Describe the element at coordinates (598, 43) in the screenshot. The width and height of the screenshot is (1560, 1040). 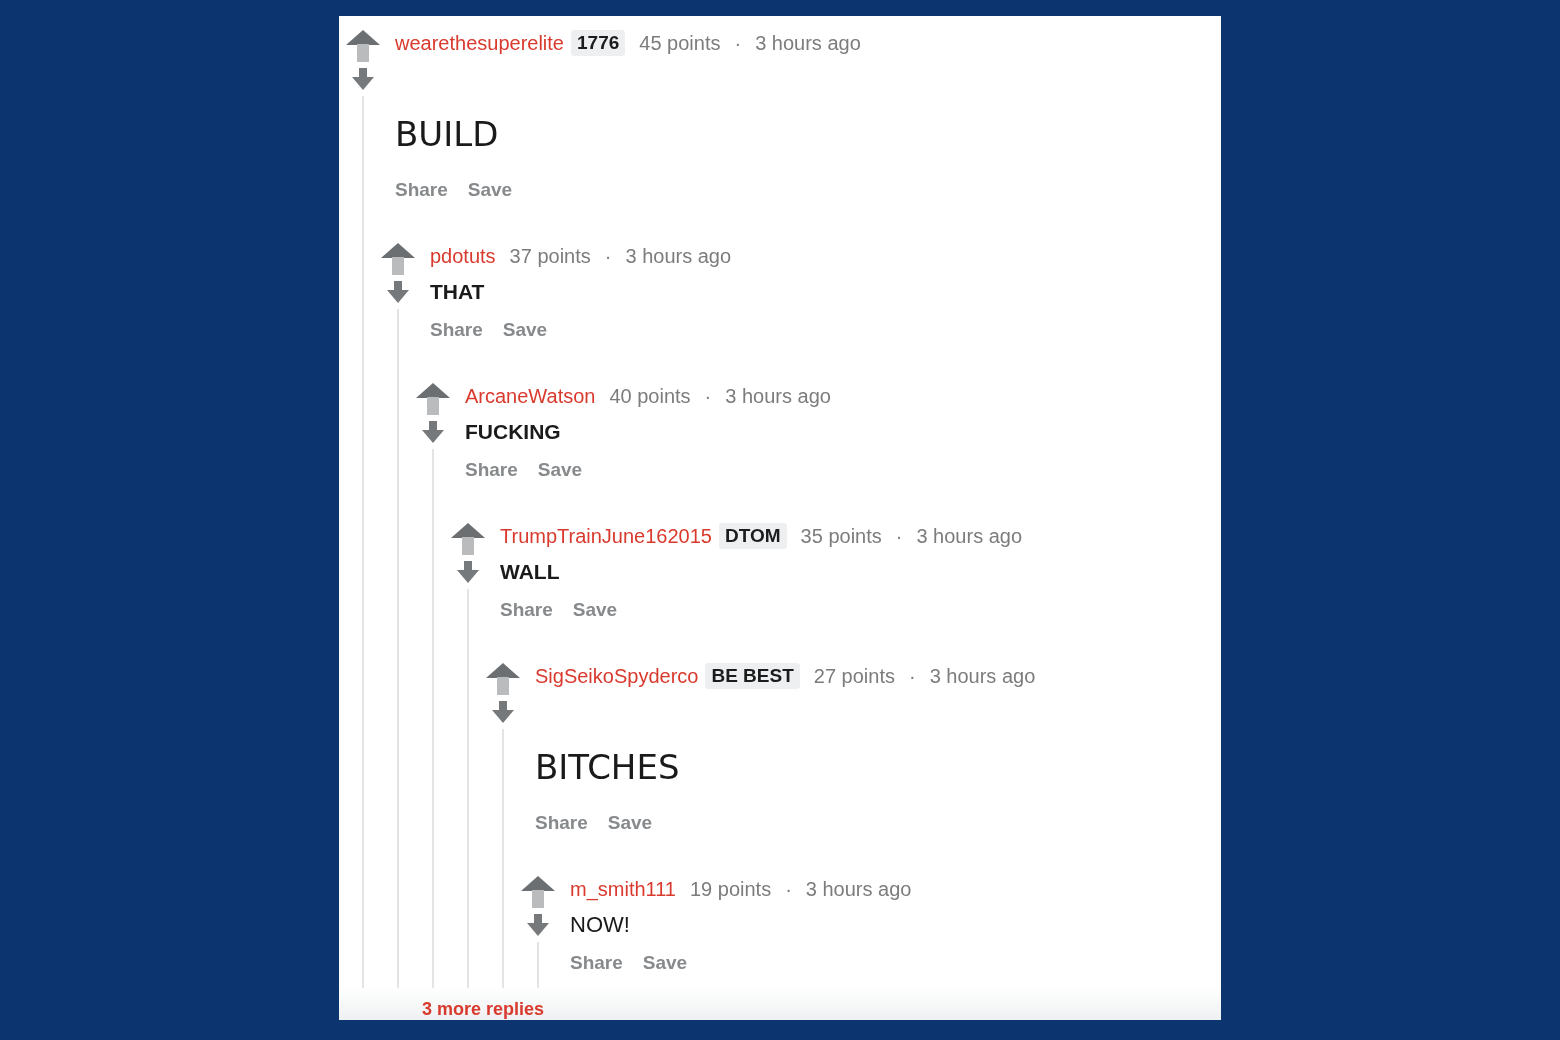
I see `user-flair: 1776` at that location.